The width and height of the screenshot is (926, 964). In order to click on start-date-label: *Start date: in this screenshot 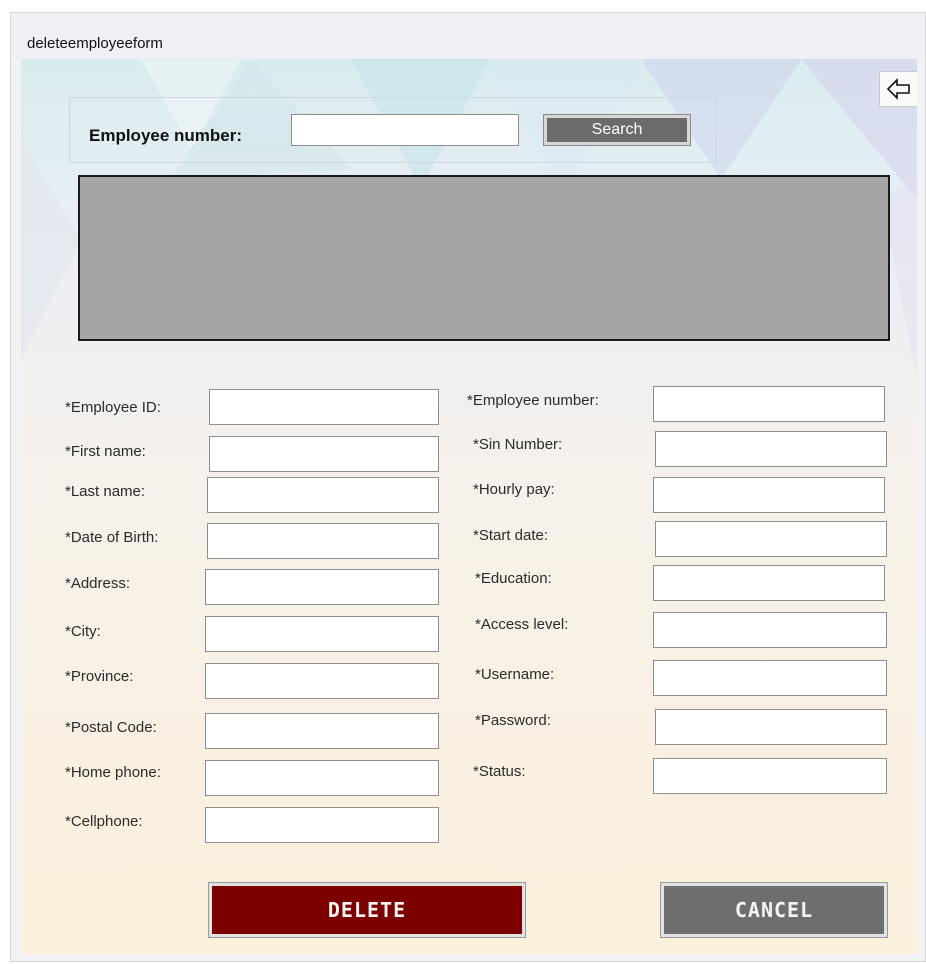, I will do `click(511, 535)`.